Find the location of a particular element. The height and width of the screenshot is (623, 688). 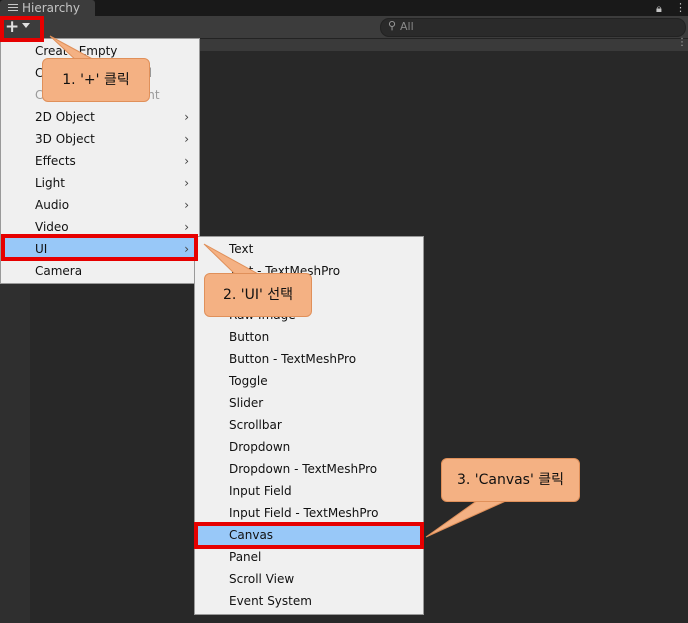

menu-item-label: Audio is located at coordinates (52, 205).